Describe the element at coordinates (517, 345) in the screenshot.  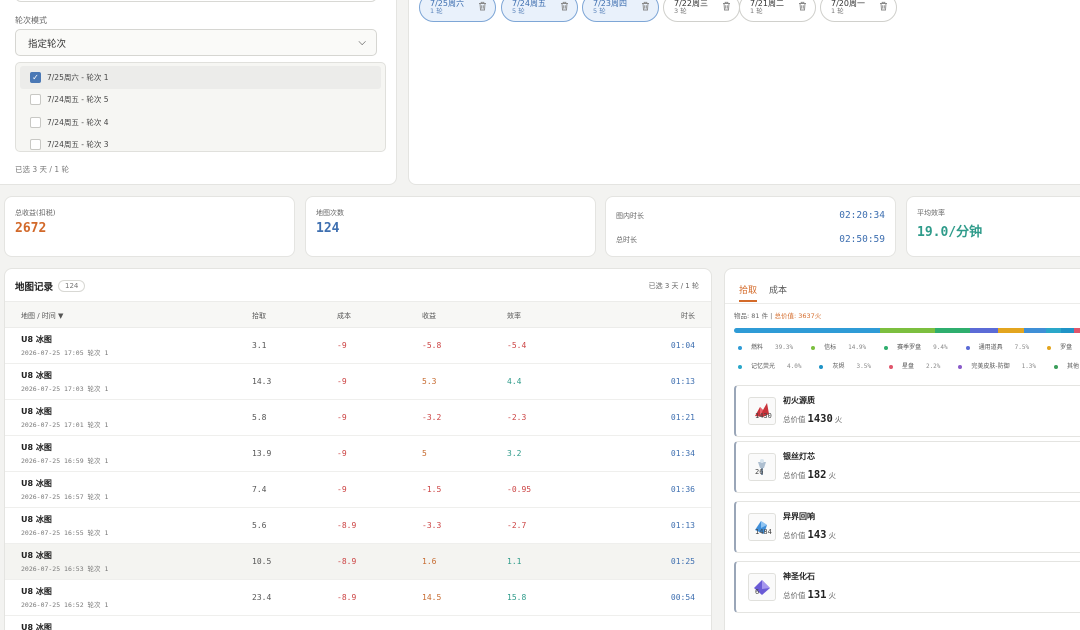
I see `efficiency-cell: -5.4` at that location.